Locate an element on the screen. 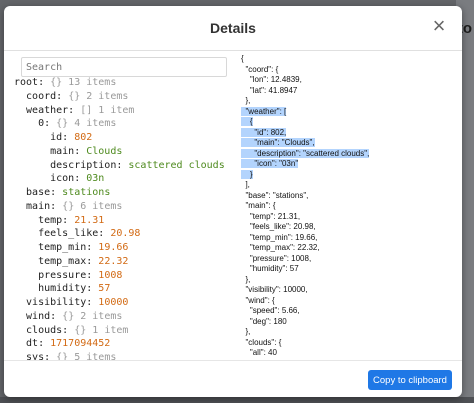 The image size is (474, 403). json-line: ], is located at coordinates (245, 184).